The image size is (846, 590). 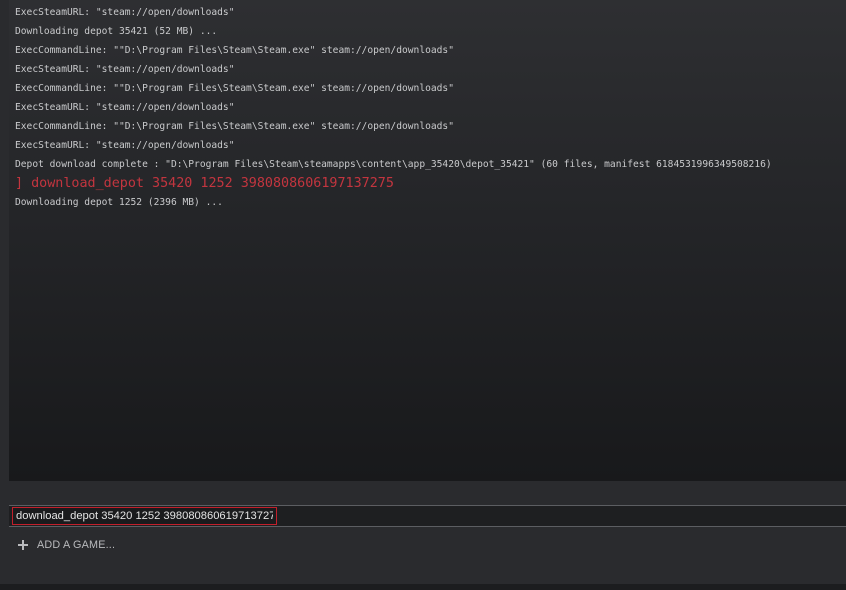 What do you see at coordinates (144, 516) in the screenshot?
I see `console-command-input` at bounding box center [144, 516].